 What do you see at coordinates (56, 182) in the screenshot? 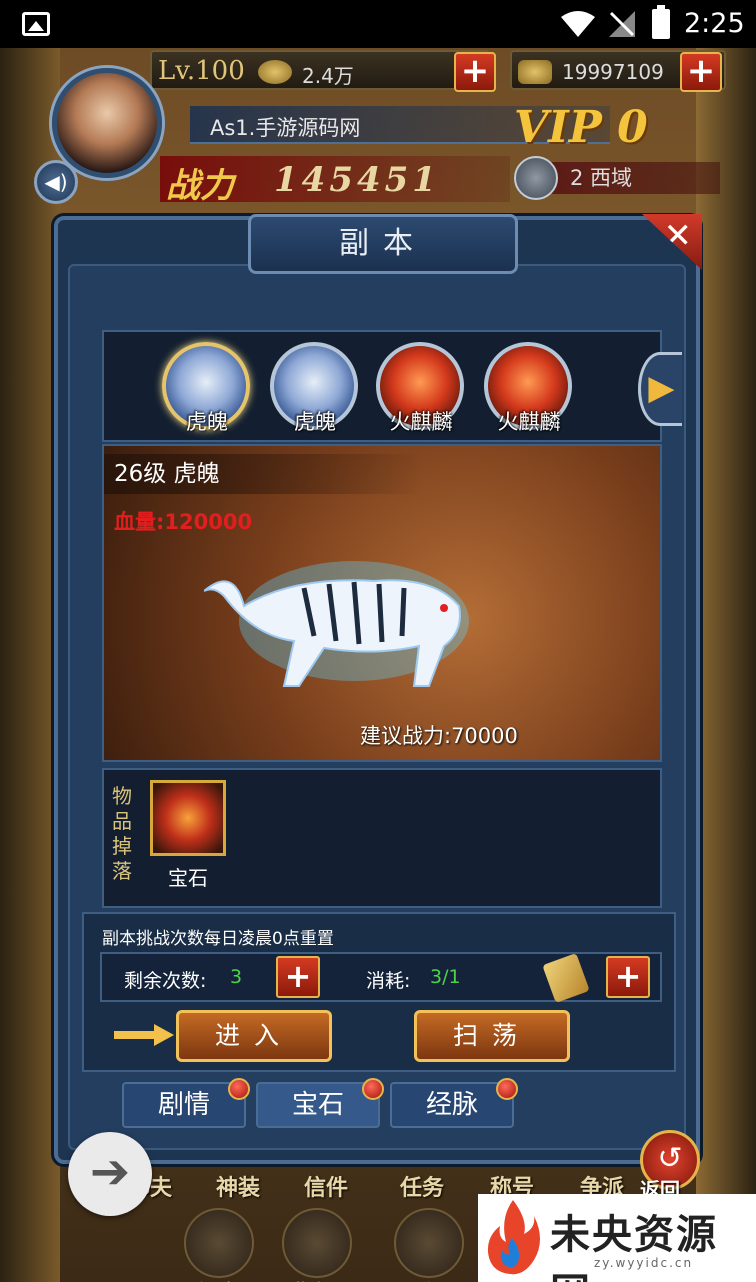
I see `sound-icon: ◀)` at bounding box center [56, 182].